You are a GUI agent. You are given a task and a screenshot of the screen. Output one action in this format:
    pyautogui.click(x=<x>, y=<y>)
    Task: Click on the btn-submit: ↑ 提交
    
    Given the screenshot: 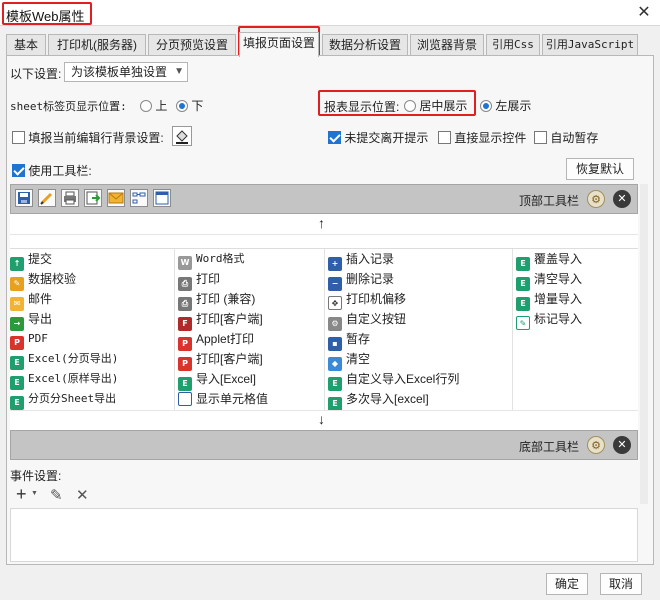 What is the action you would take?
    pyautogui.click(x=31, y=260)
    